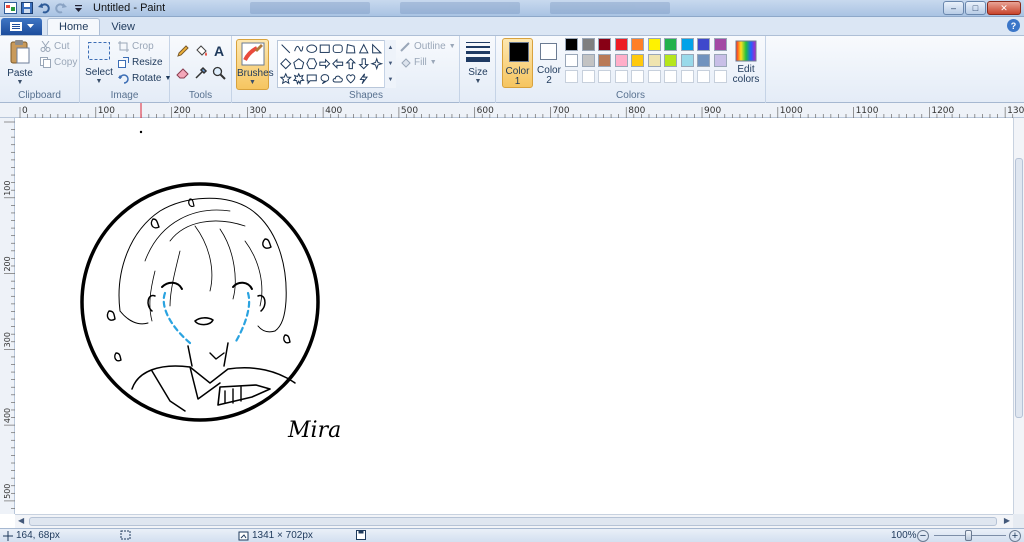 Image resolution: width=1024 pixels, height=542 pixels. What do you see at coordinates (1007, 520) in the screenshot?
I see `scroll-right-icon: ▶` at bounding box center [1007, 520].